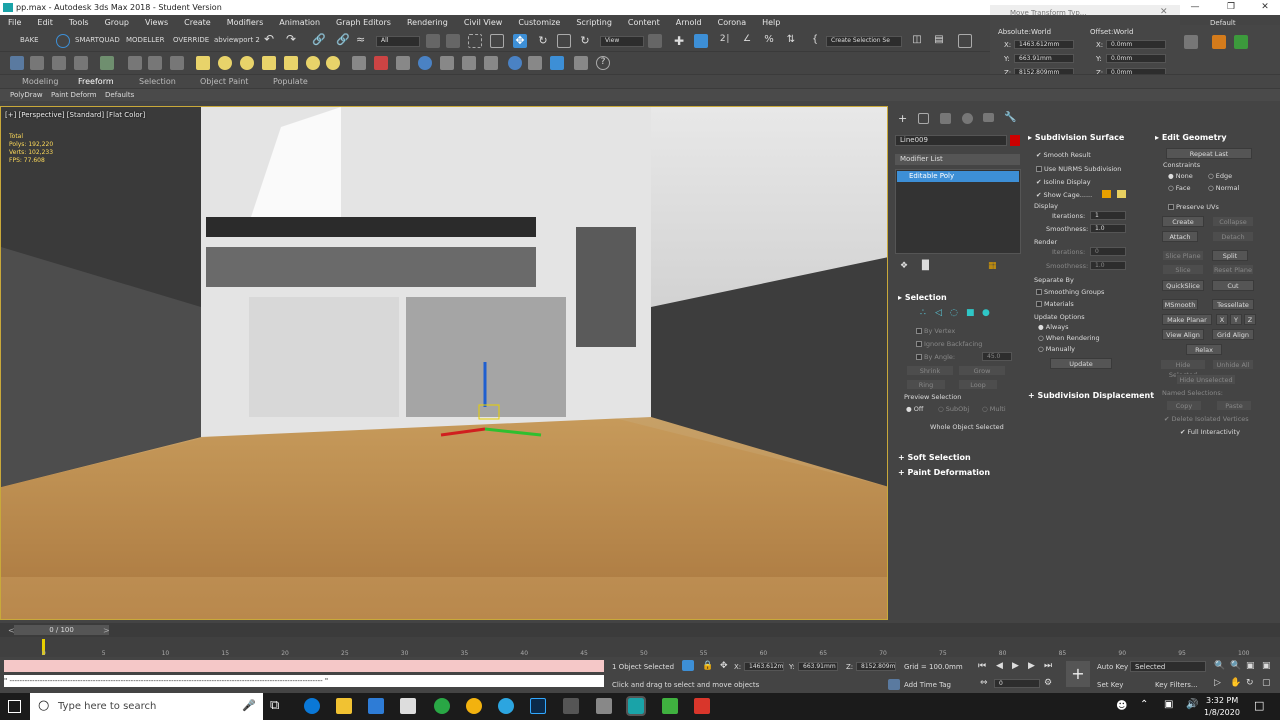 This screenshot has width=1280, height=720. I want to click on create-button: Create, so click(1183, 221).